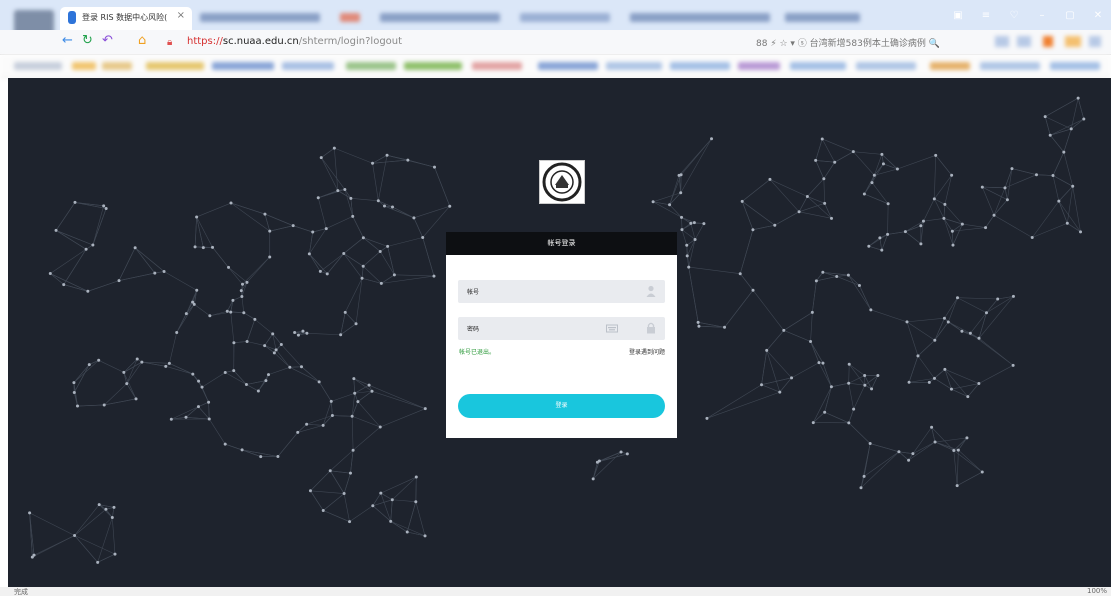 The image size is (1111, 597). What do you see at coordinates (1098, 15) in the screenshot?
I see `close-window-icon: ✕` at bounding box center [1098, 15].